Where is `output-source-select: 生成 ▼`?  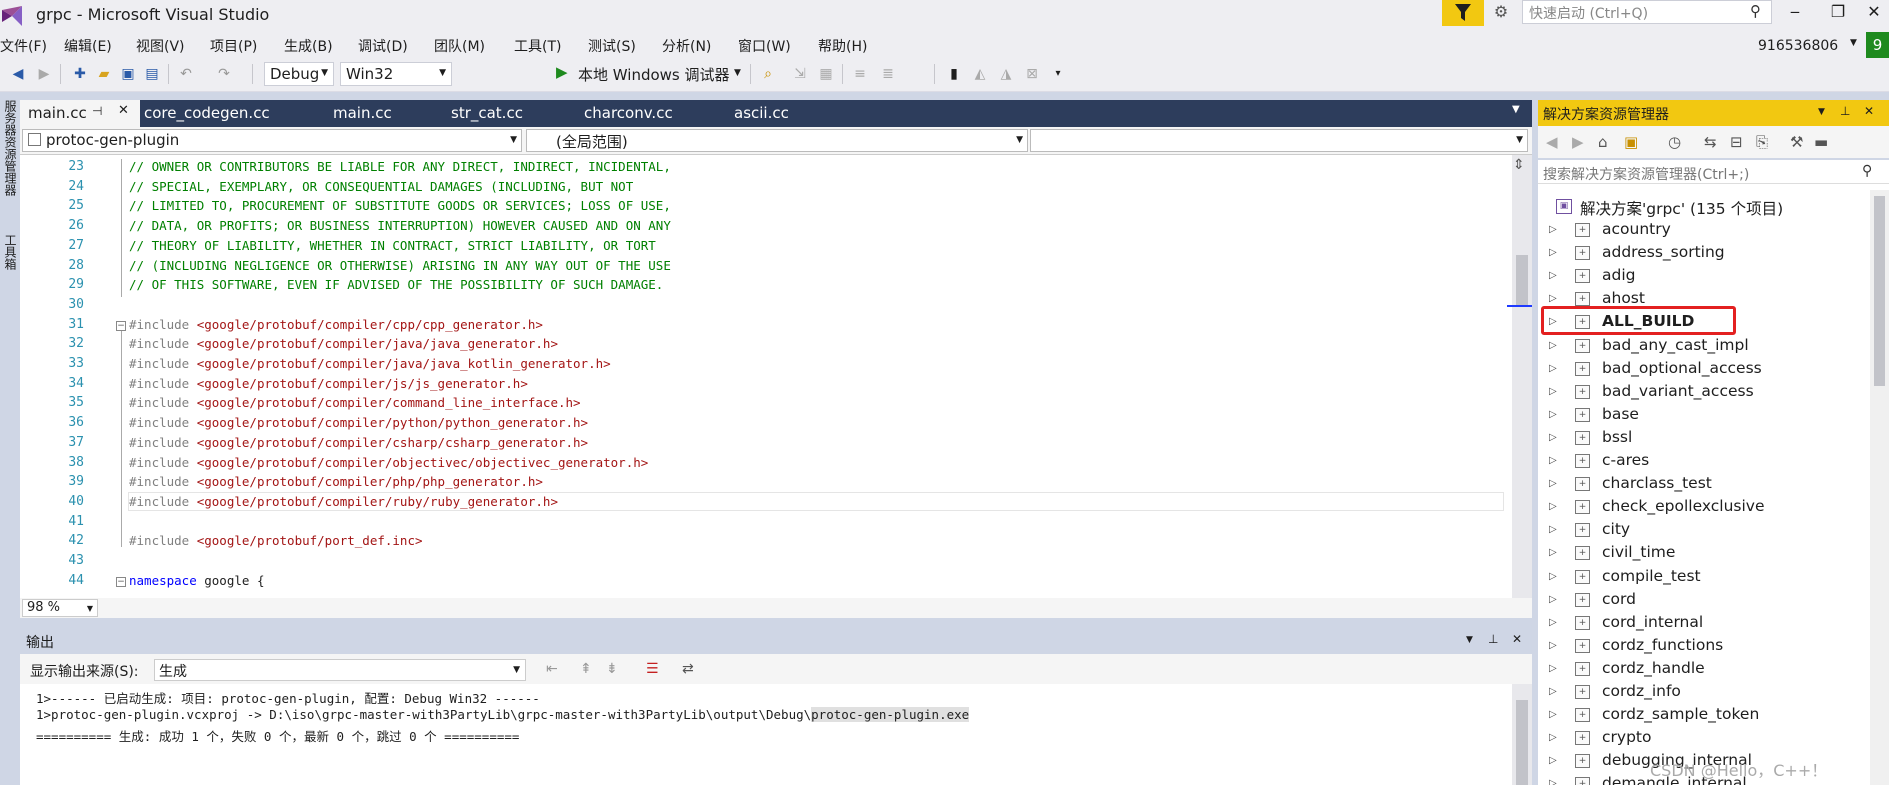
output-source-select: 生成 ▼ is located at coordinates (340, 670).